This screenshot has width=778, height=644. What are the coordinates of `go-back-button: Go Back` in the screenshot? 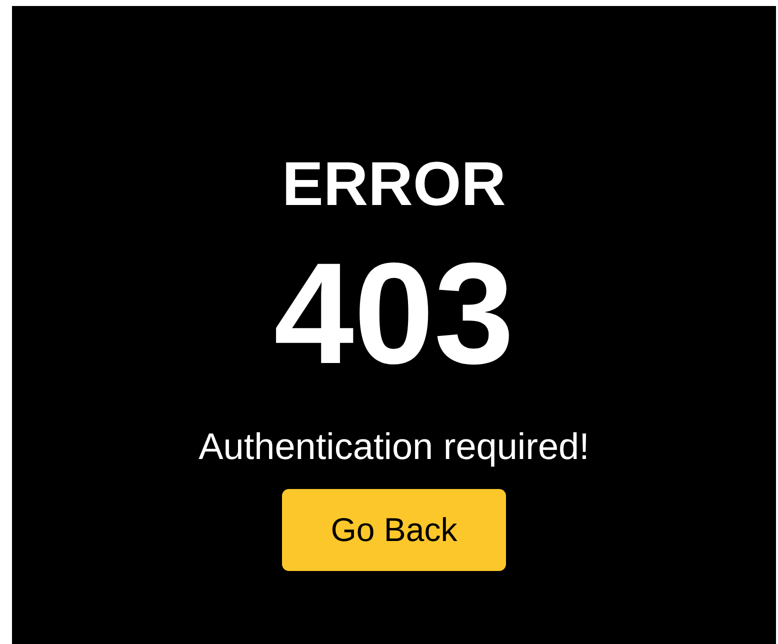 It's located at (394, 530).